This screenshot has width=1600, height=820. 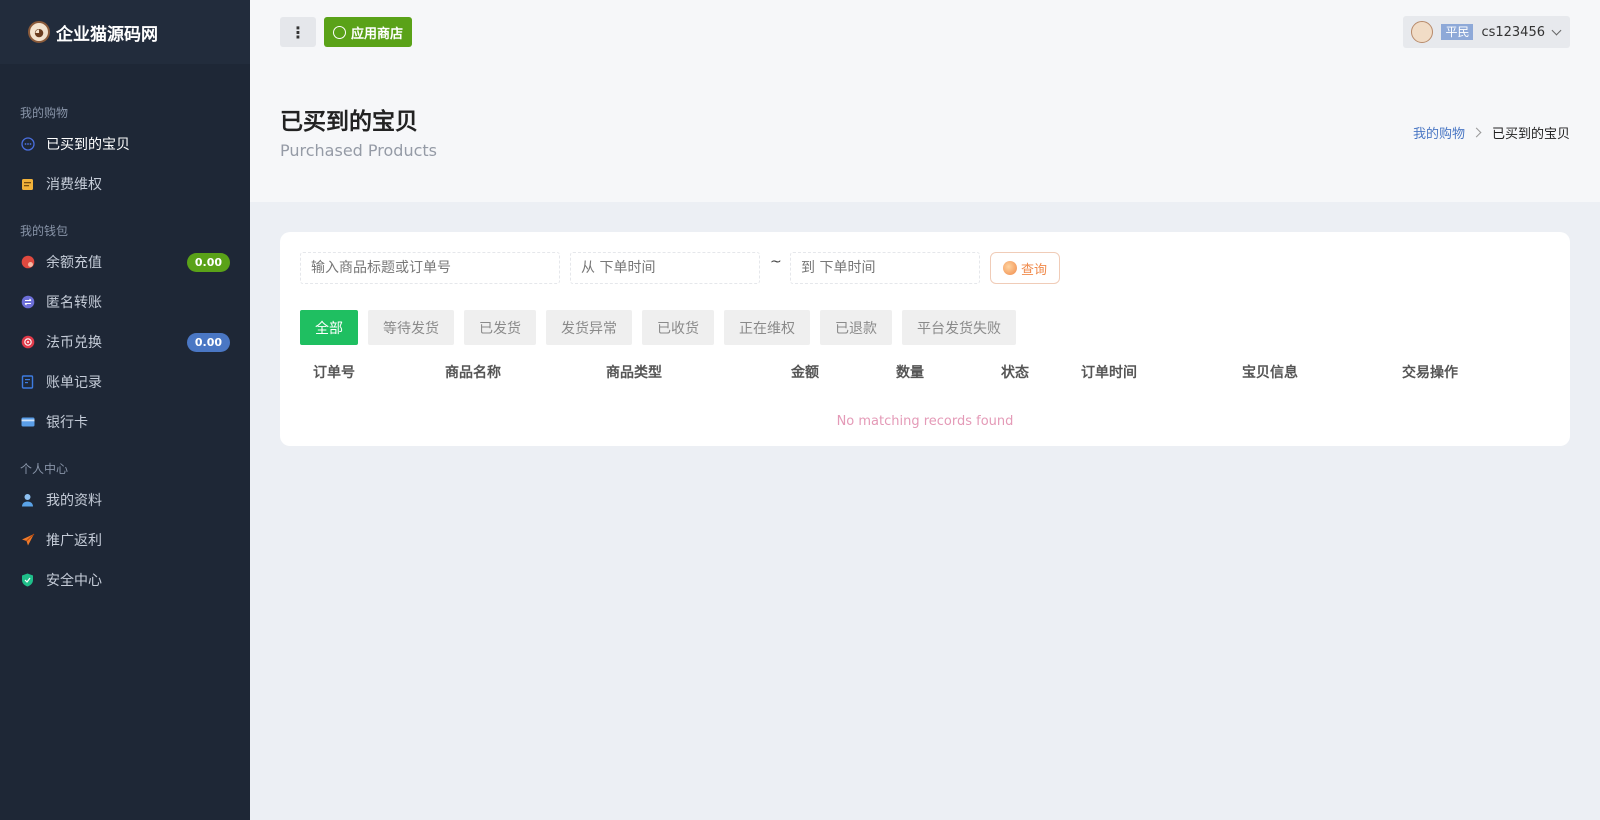 I want to click on breadcrumb: 我的购物 已买到的宝贝, so click(x=1491, y=132).